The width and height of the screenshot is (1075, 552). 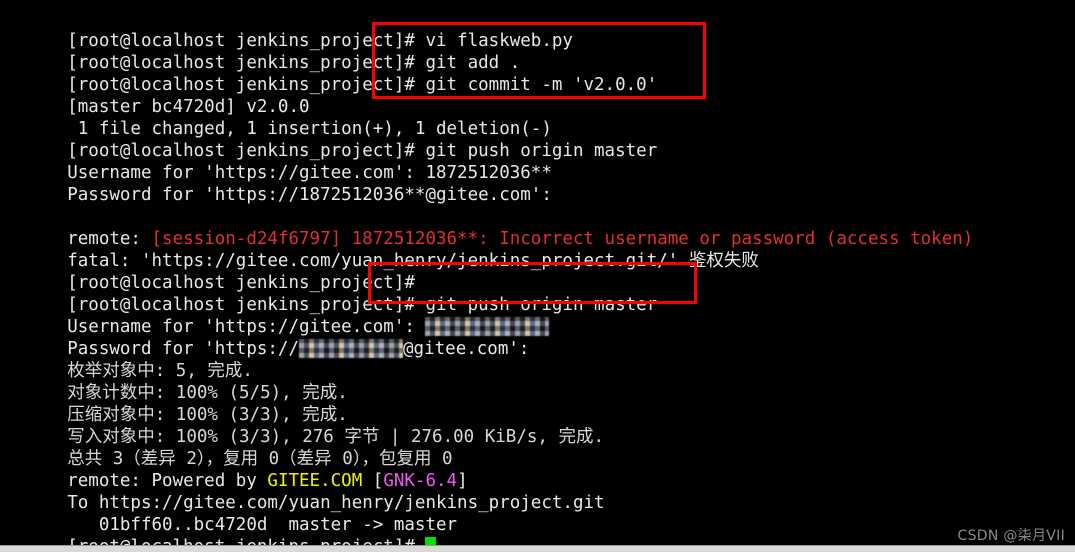 I want to click on terminal-line-empty-prompt: [root@localhost jenkins_project]#, so click(x=214, y=271).